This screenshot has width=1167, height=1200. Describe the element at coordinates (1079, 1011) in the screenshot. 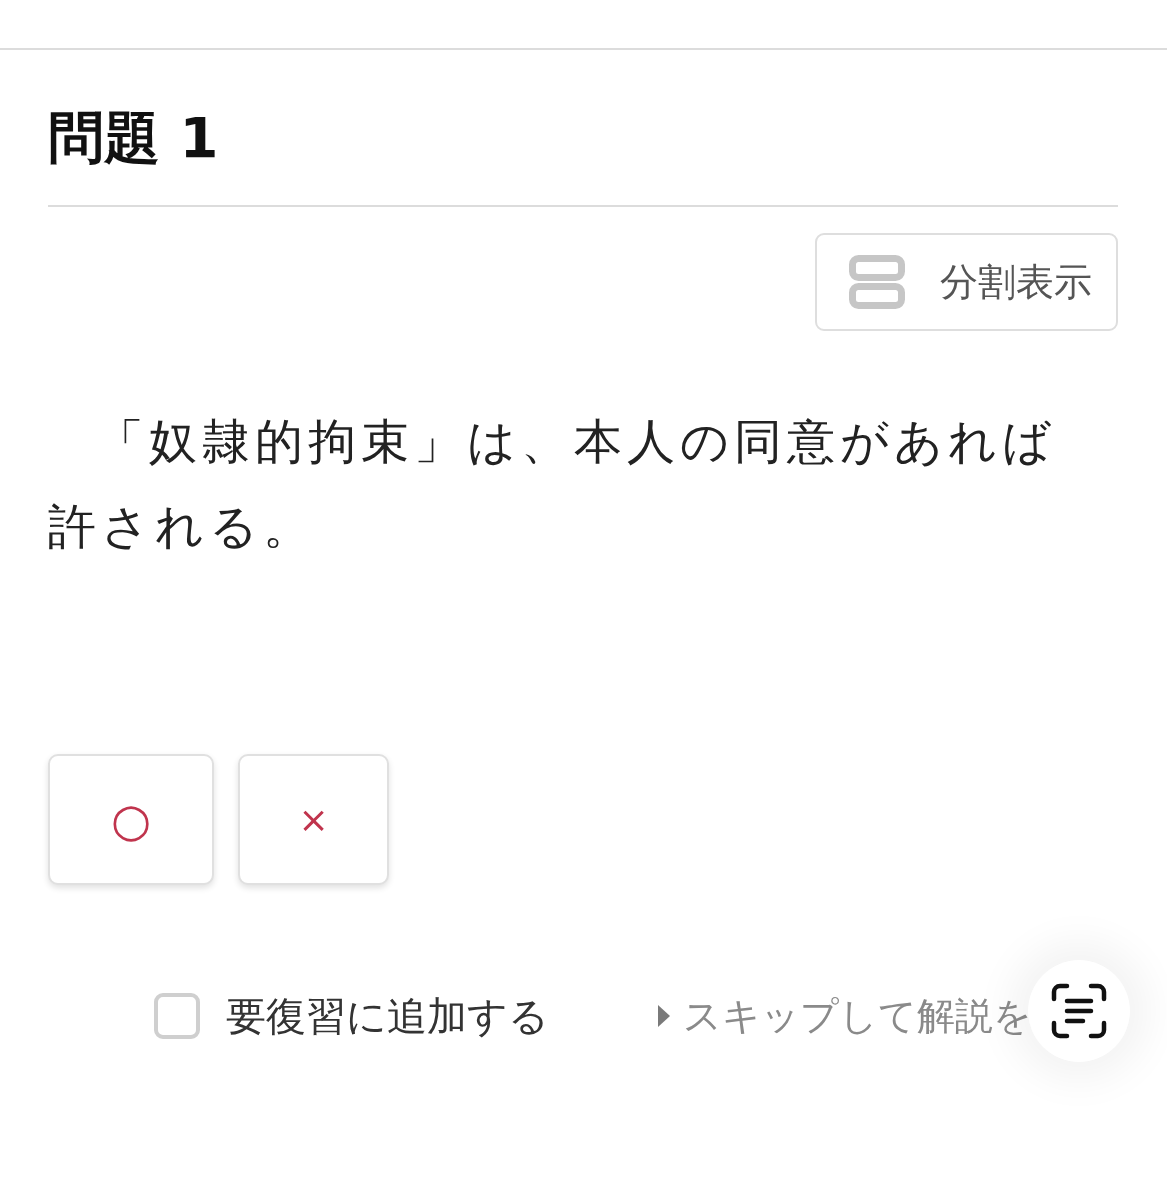

I see `scan-text-icon` at that location.